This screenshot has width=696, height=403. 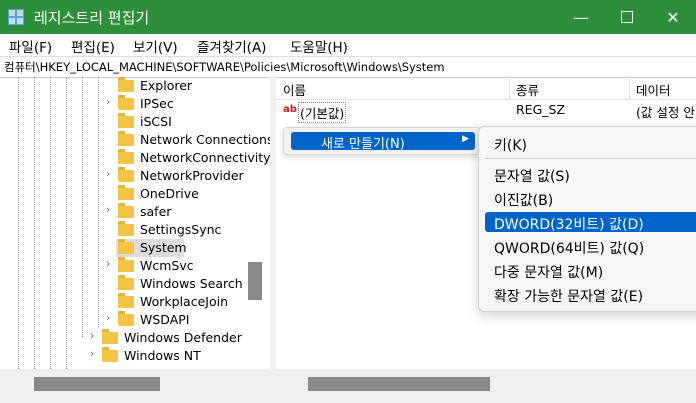 What do you see at coordinates (97, 384) in the screenshot?
I see `tree-horizontal-scrollbar-thumb` at bounding box center [97, 384].